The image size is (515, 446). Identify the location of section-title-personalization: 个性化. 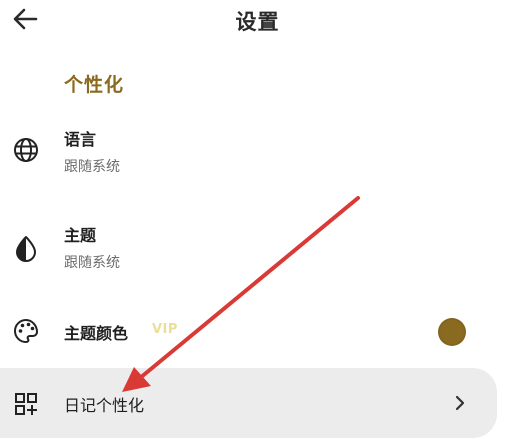
(94, 85).